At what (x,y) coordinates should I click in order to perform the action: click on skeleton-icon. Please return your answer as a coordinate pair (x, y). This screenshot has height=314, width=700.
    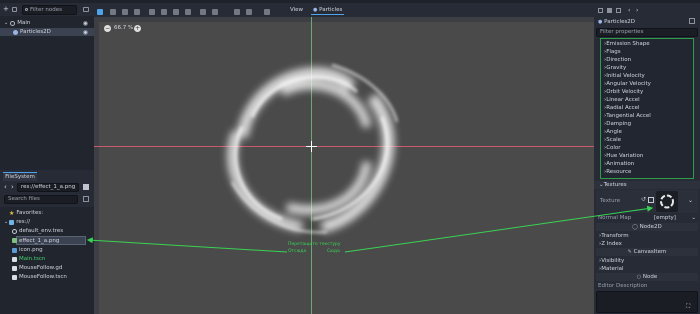
    Looking at the image, I should click on (267, 12).